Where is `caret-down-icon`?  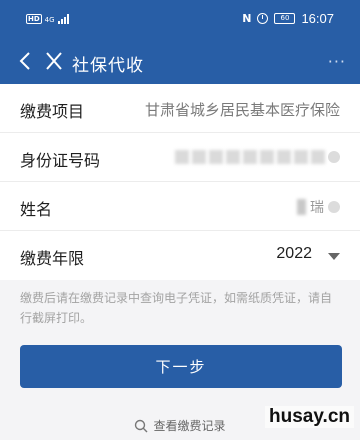
caret-down-icon is located at coordinates (334, 256).